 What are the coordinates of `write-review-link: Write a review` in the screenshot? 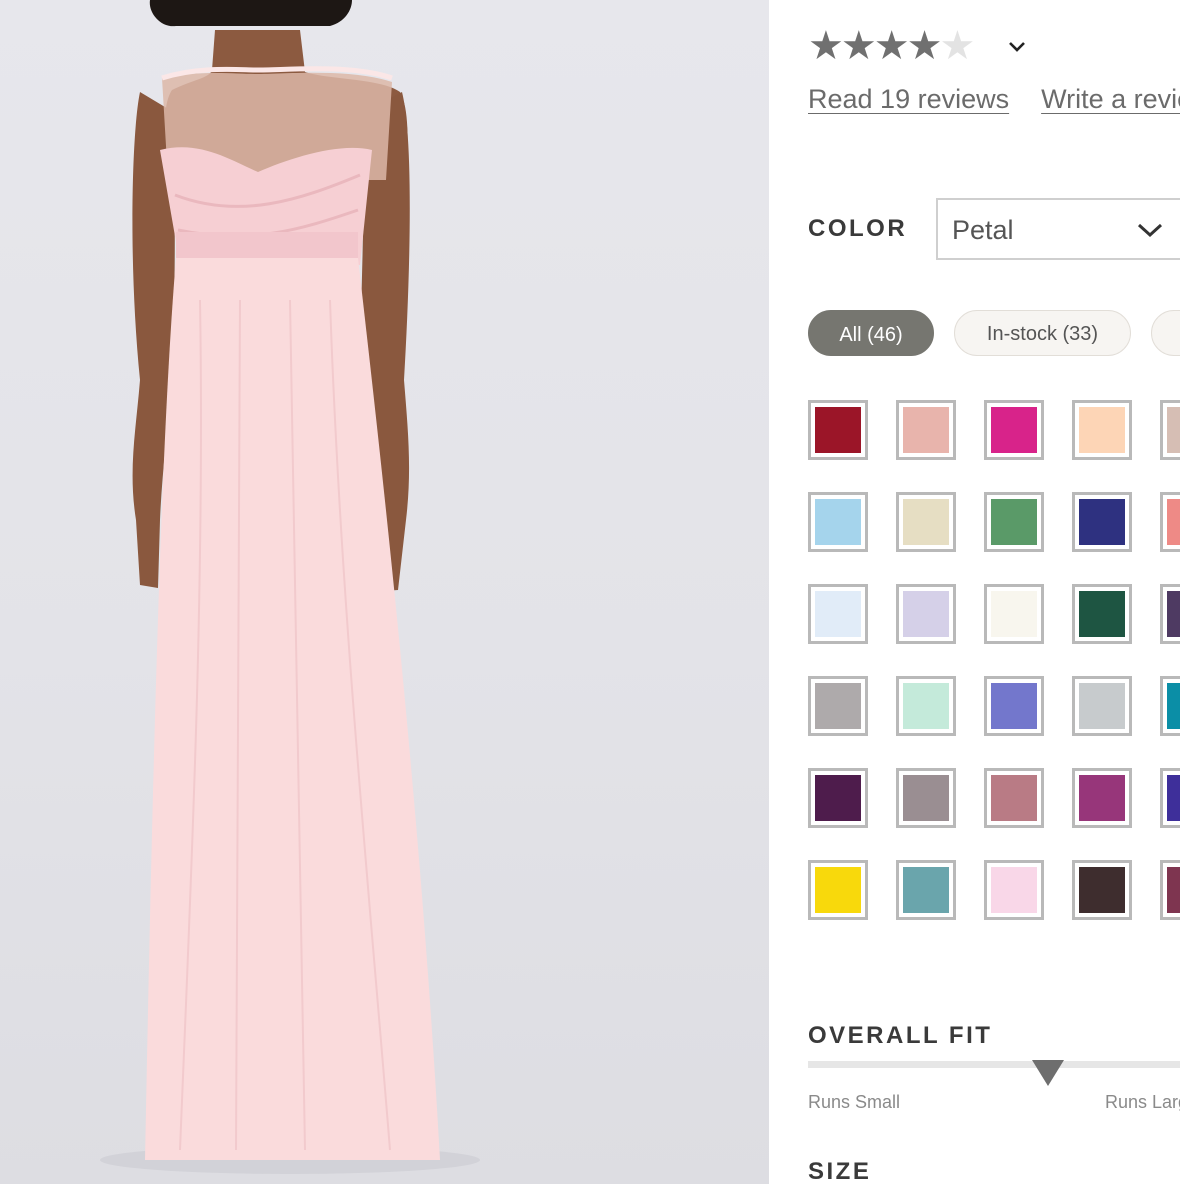 It's located at (1110, 99).